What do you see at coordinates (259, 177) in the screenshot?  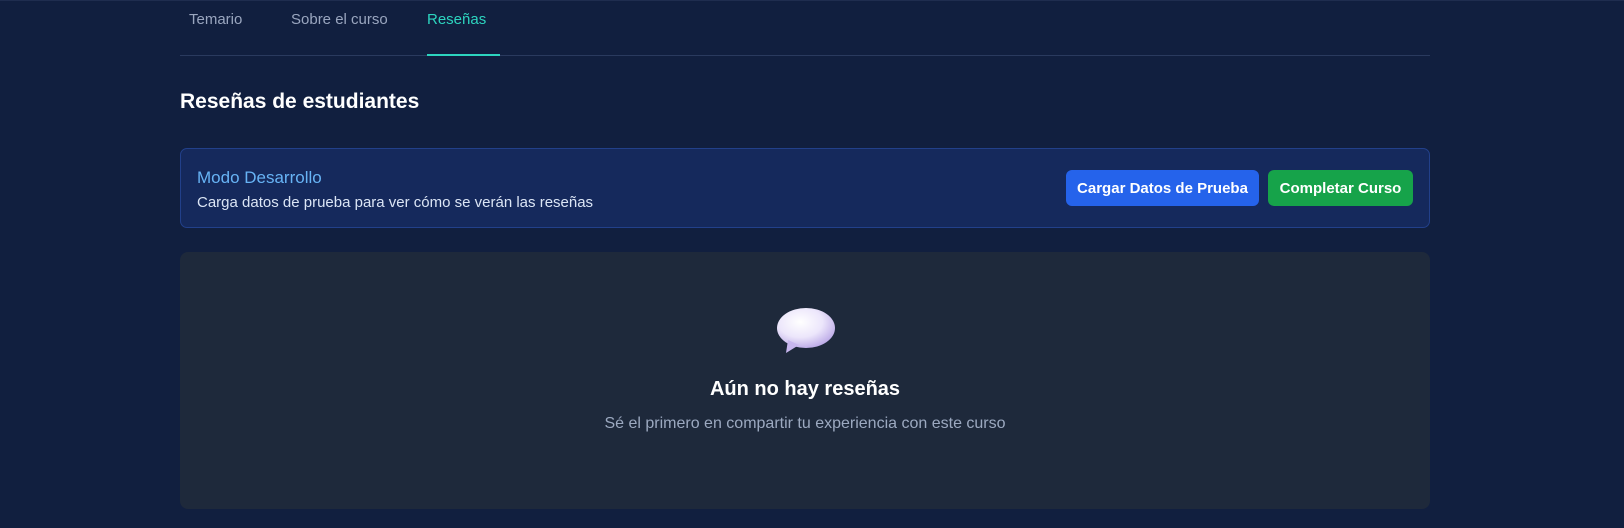 I see `dev-mode-title: Modo Desarrollo` at bounding box center [259, 177].